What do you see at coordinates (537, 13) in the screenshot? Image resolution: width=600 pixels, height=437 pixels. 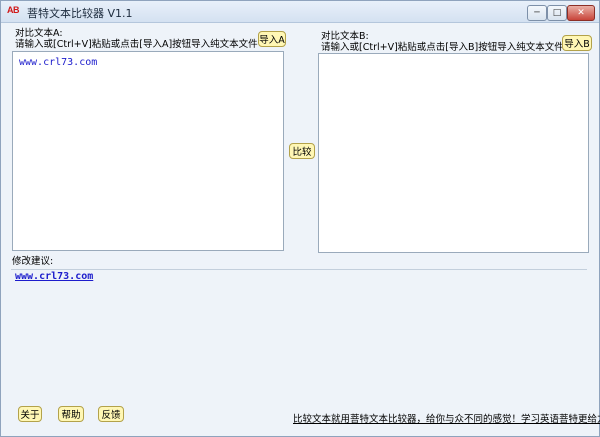 I see `minimize-button: ─` at bounding box center [537, 13].